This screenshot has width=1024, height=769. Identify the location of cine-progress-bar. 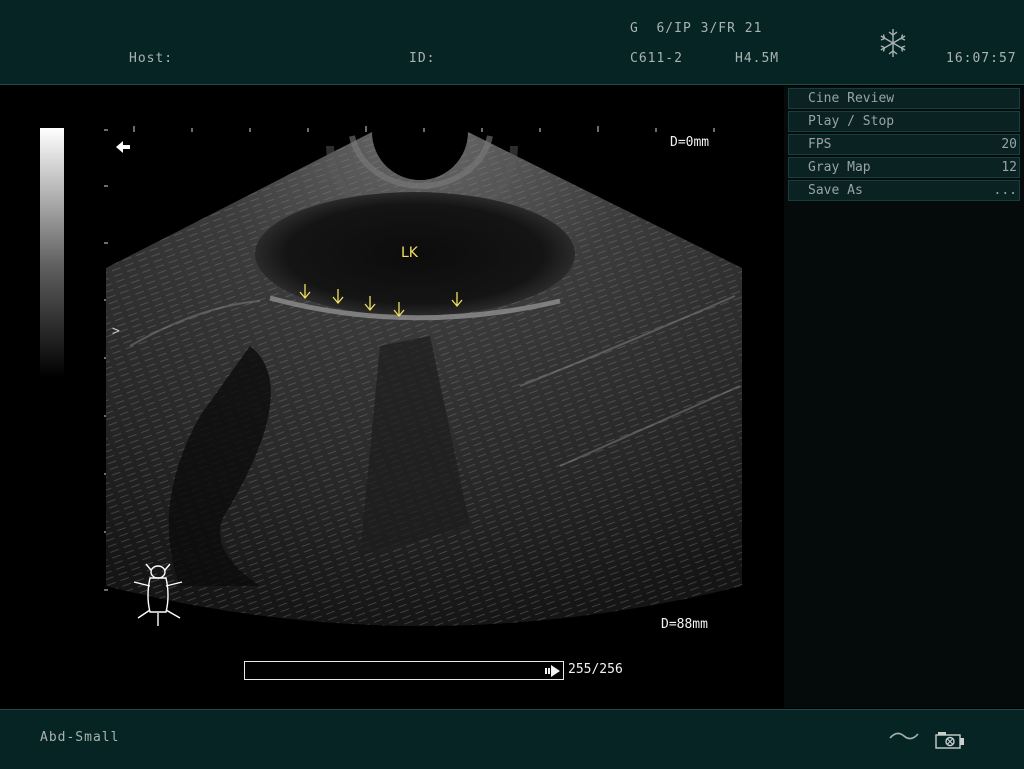
(404, 670).